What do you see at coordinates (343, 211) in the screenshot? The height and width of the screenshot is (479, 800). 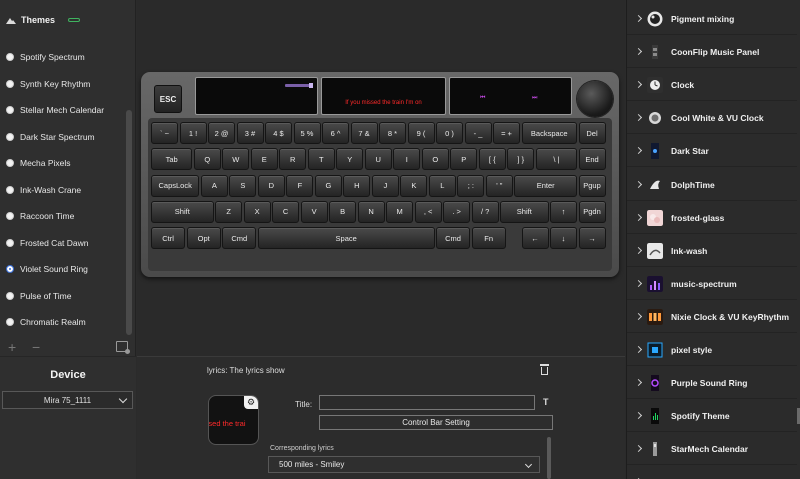 I see `key: B` at bounding box center [343, 211].